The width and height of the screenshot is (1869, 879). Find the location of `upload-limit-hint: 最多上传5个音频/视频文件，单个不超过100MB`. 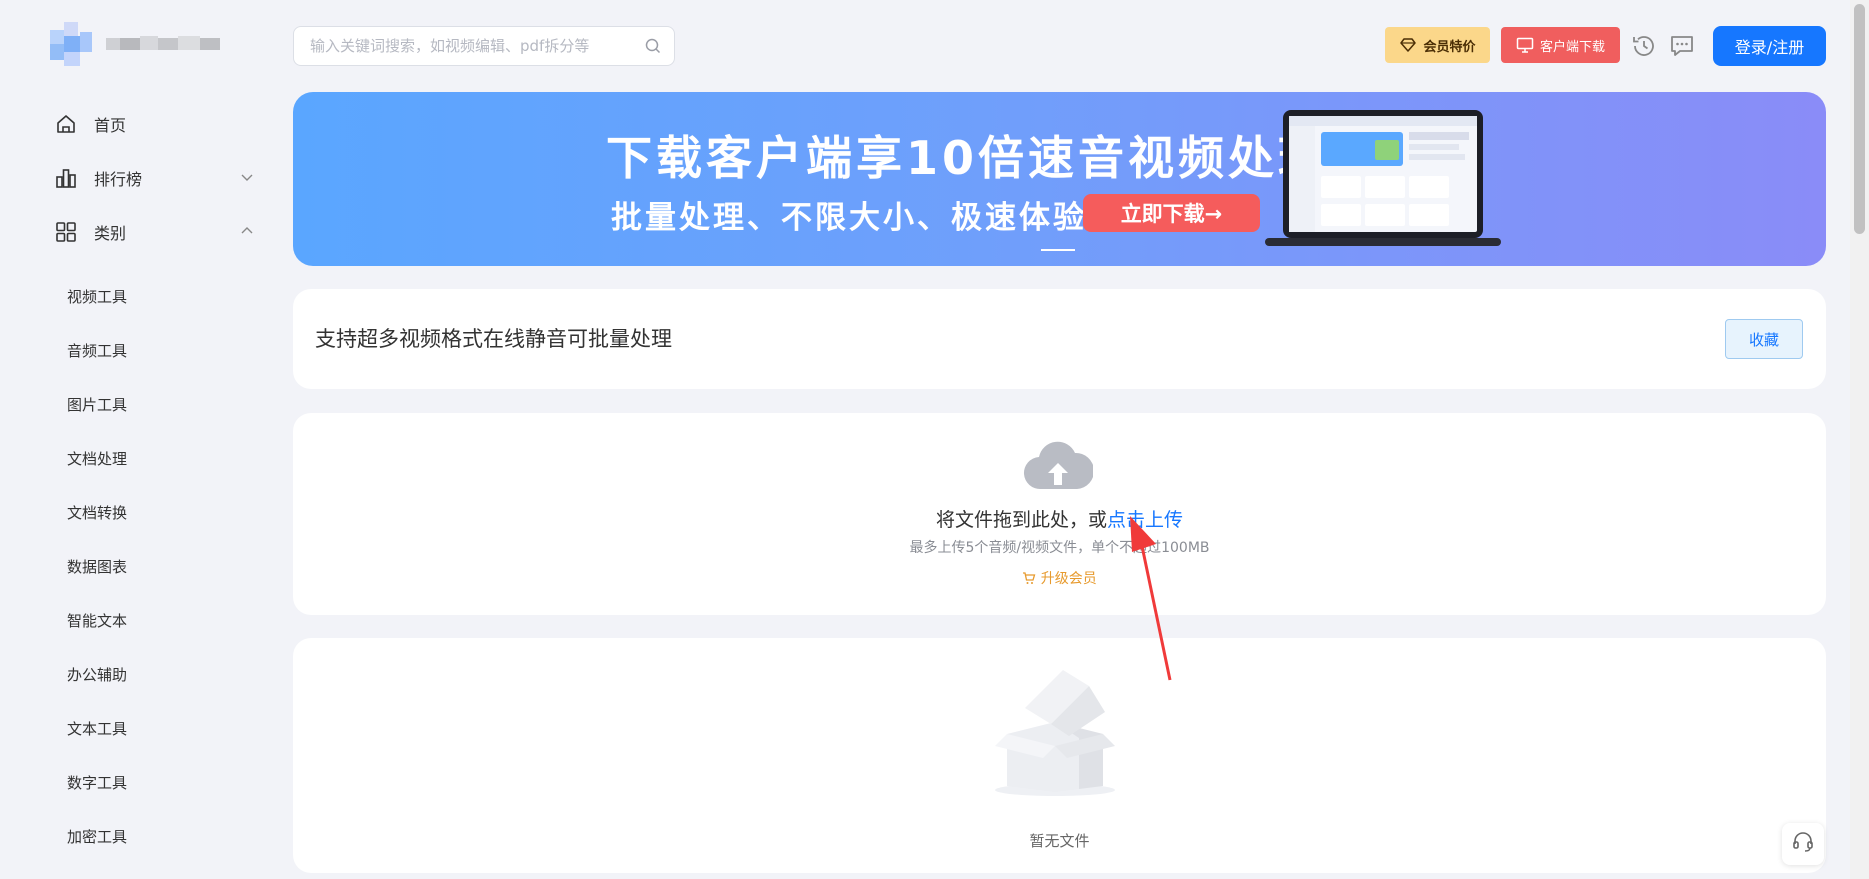

upload-limit-hint: 最多上传5个音频/视频文件，单个不超过100MB is located at coordinates (1059, 548).